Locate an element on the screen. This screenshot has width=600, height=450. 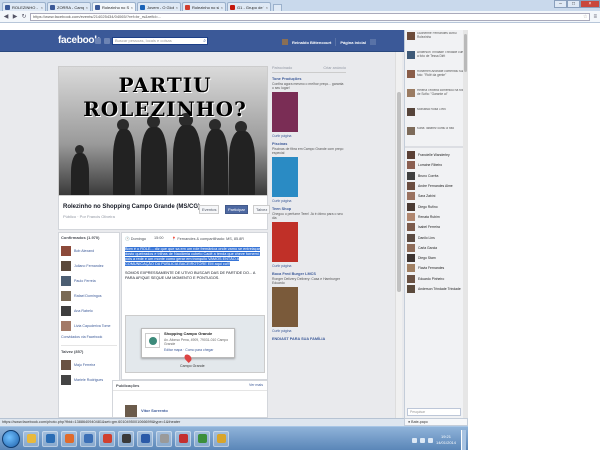
attendee-item: Paulo Ferreia is located at coordinates (89, 280).